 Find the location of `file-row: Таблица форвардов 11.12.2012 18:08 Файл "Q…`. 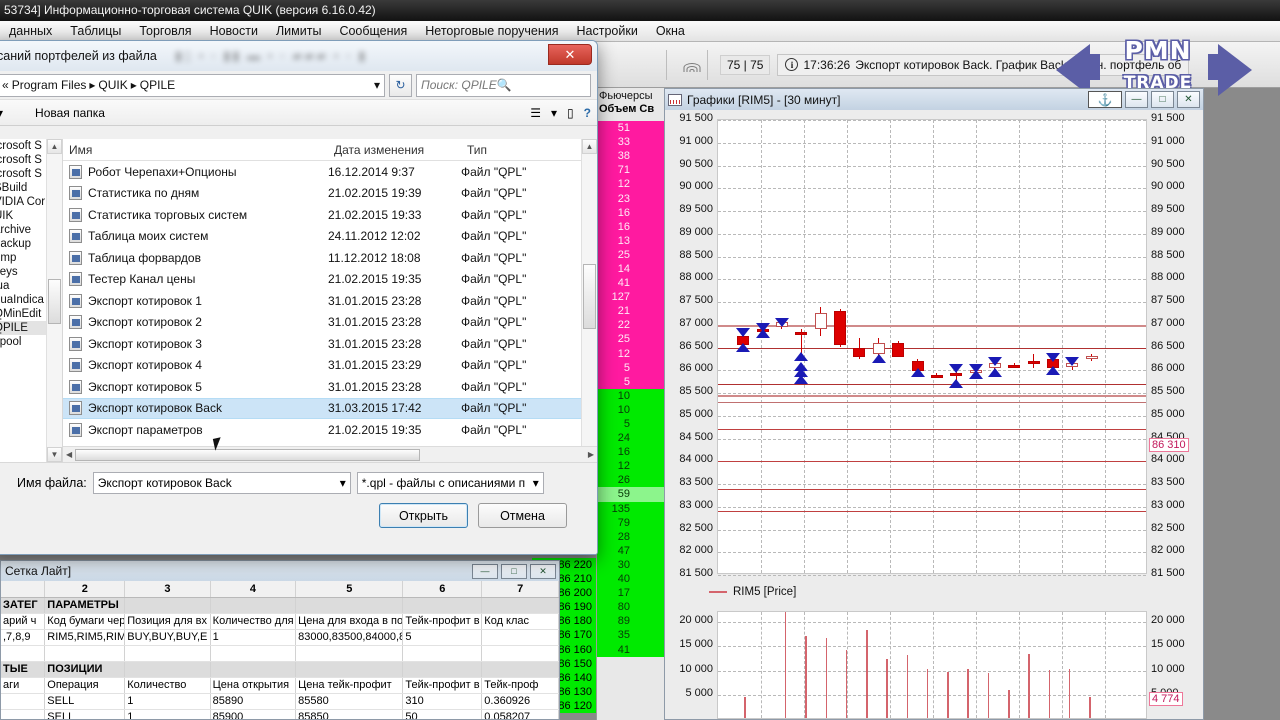

file-row: Таблица форвардов 11.12.2012 18:08 Файл "Q… is located at coordinates (330, 258).